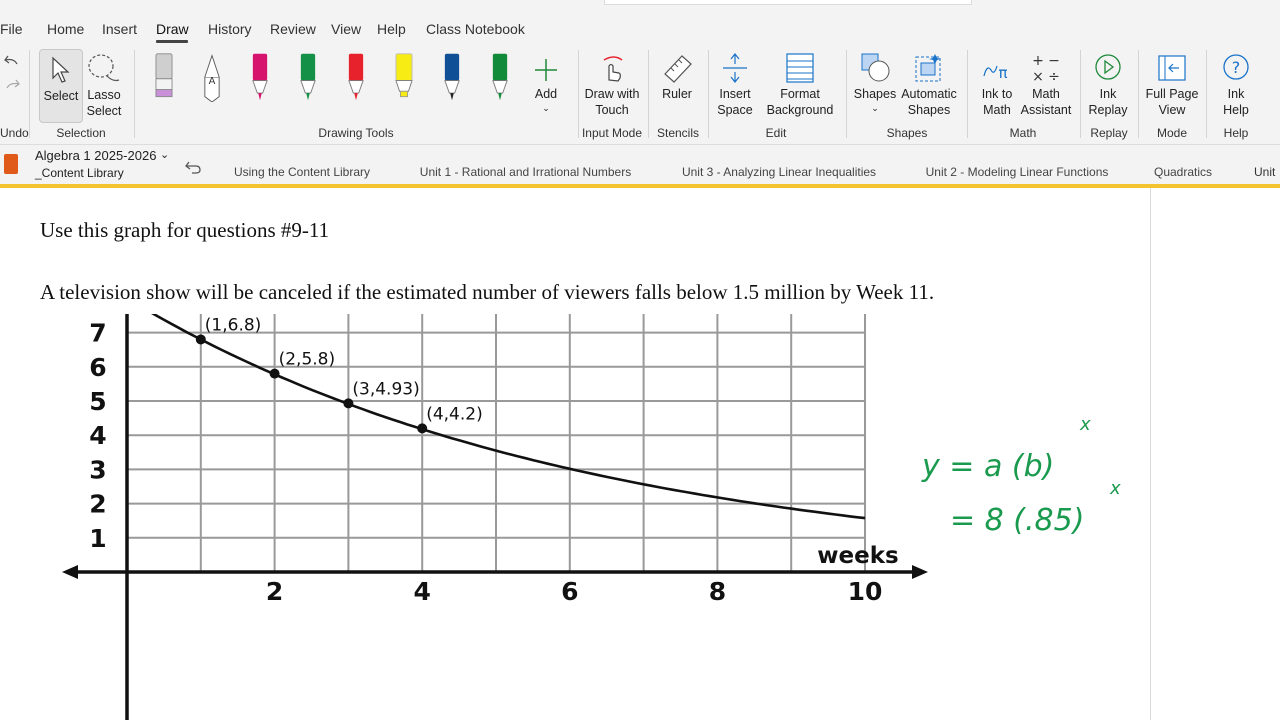  I want to click on section-tab: Using the Content Library, so click(302, 172).